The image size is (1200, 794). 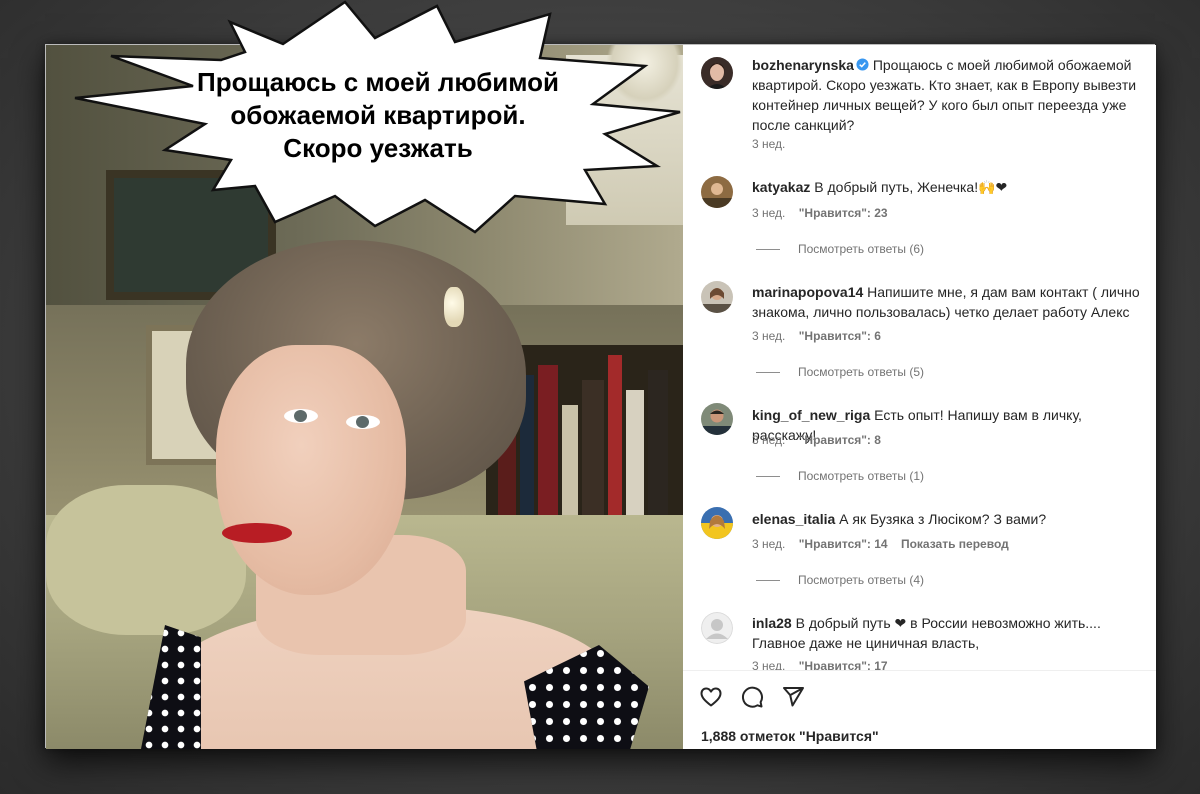 What do you see at coordinates (768, 144) in the screenshot?
I see `caption-time: 3 нед.` at bounding box center [768, 144].